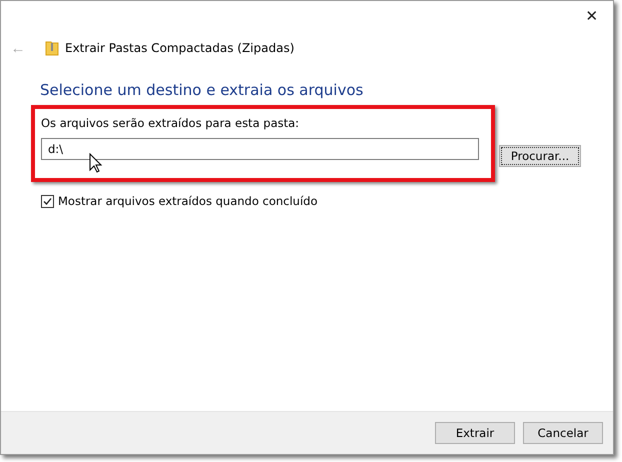 The image size is (622, 462). I want to click on close-button: ✕, so click(592, 16).